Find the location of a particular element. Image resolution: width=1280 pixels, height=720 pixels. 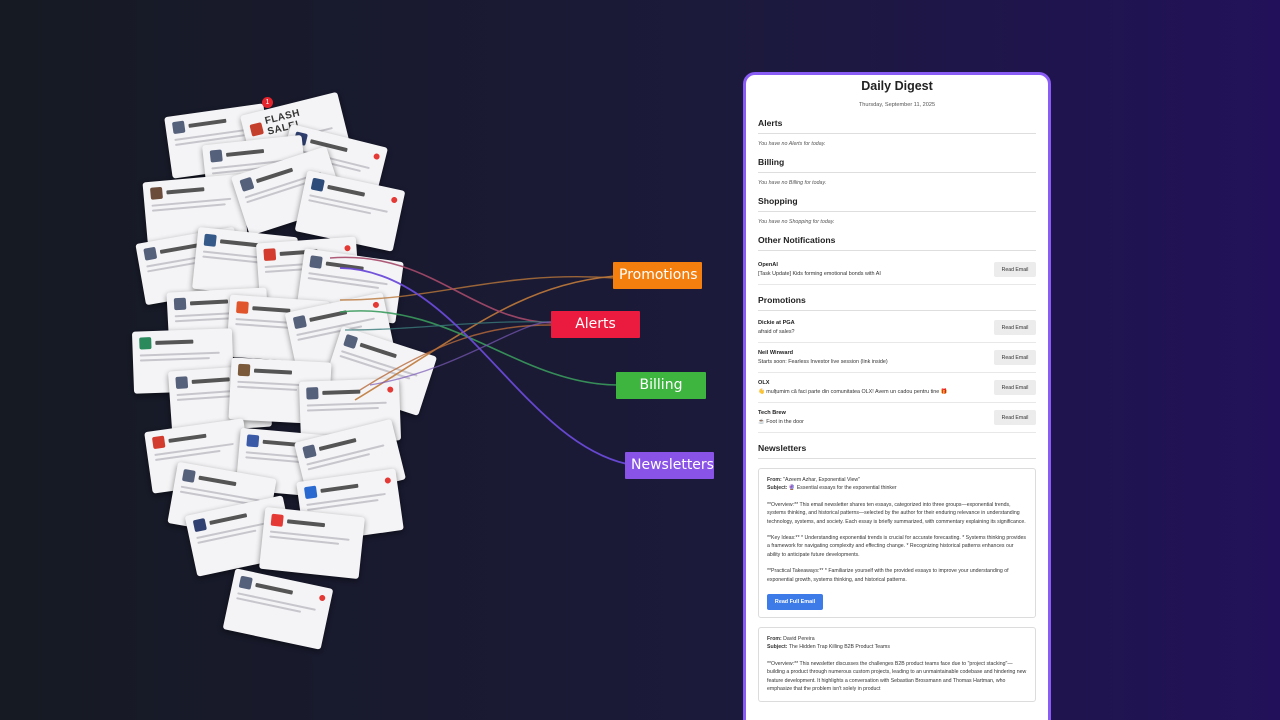

link-newsletters is located at coordinates (483, 366).